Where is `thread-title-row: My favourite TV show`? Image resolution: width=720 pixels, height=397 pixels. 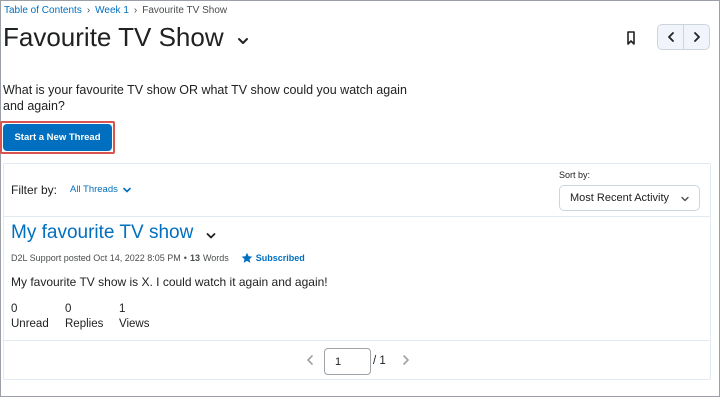
thread-title-row: My favourite TV show is located at coordinates (114, 233).